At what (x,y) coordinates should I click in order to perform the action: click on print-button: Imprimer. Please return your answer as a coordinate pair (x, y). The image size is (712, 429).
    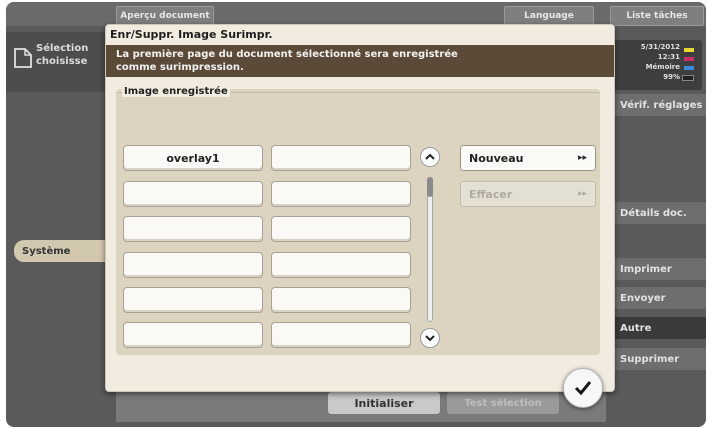
    Looking at the image, I should click on (660, 269).